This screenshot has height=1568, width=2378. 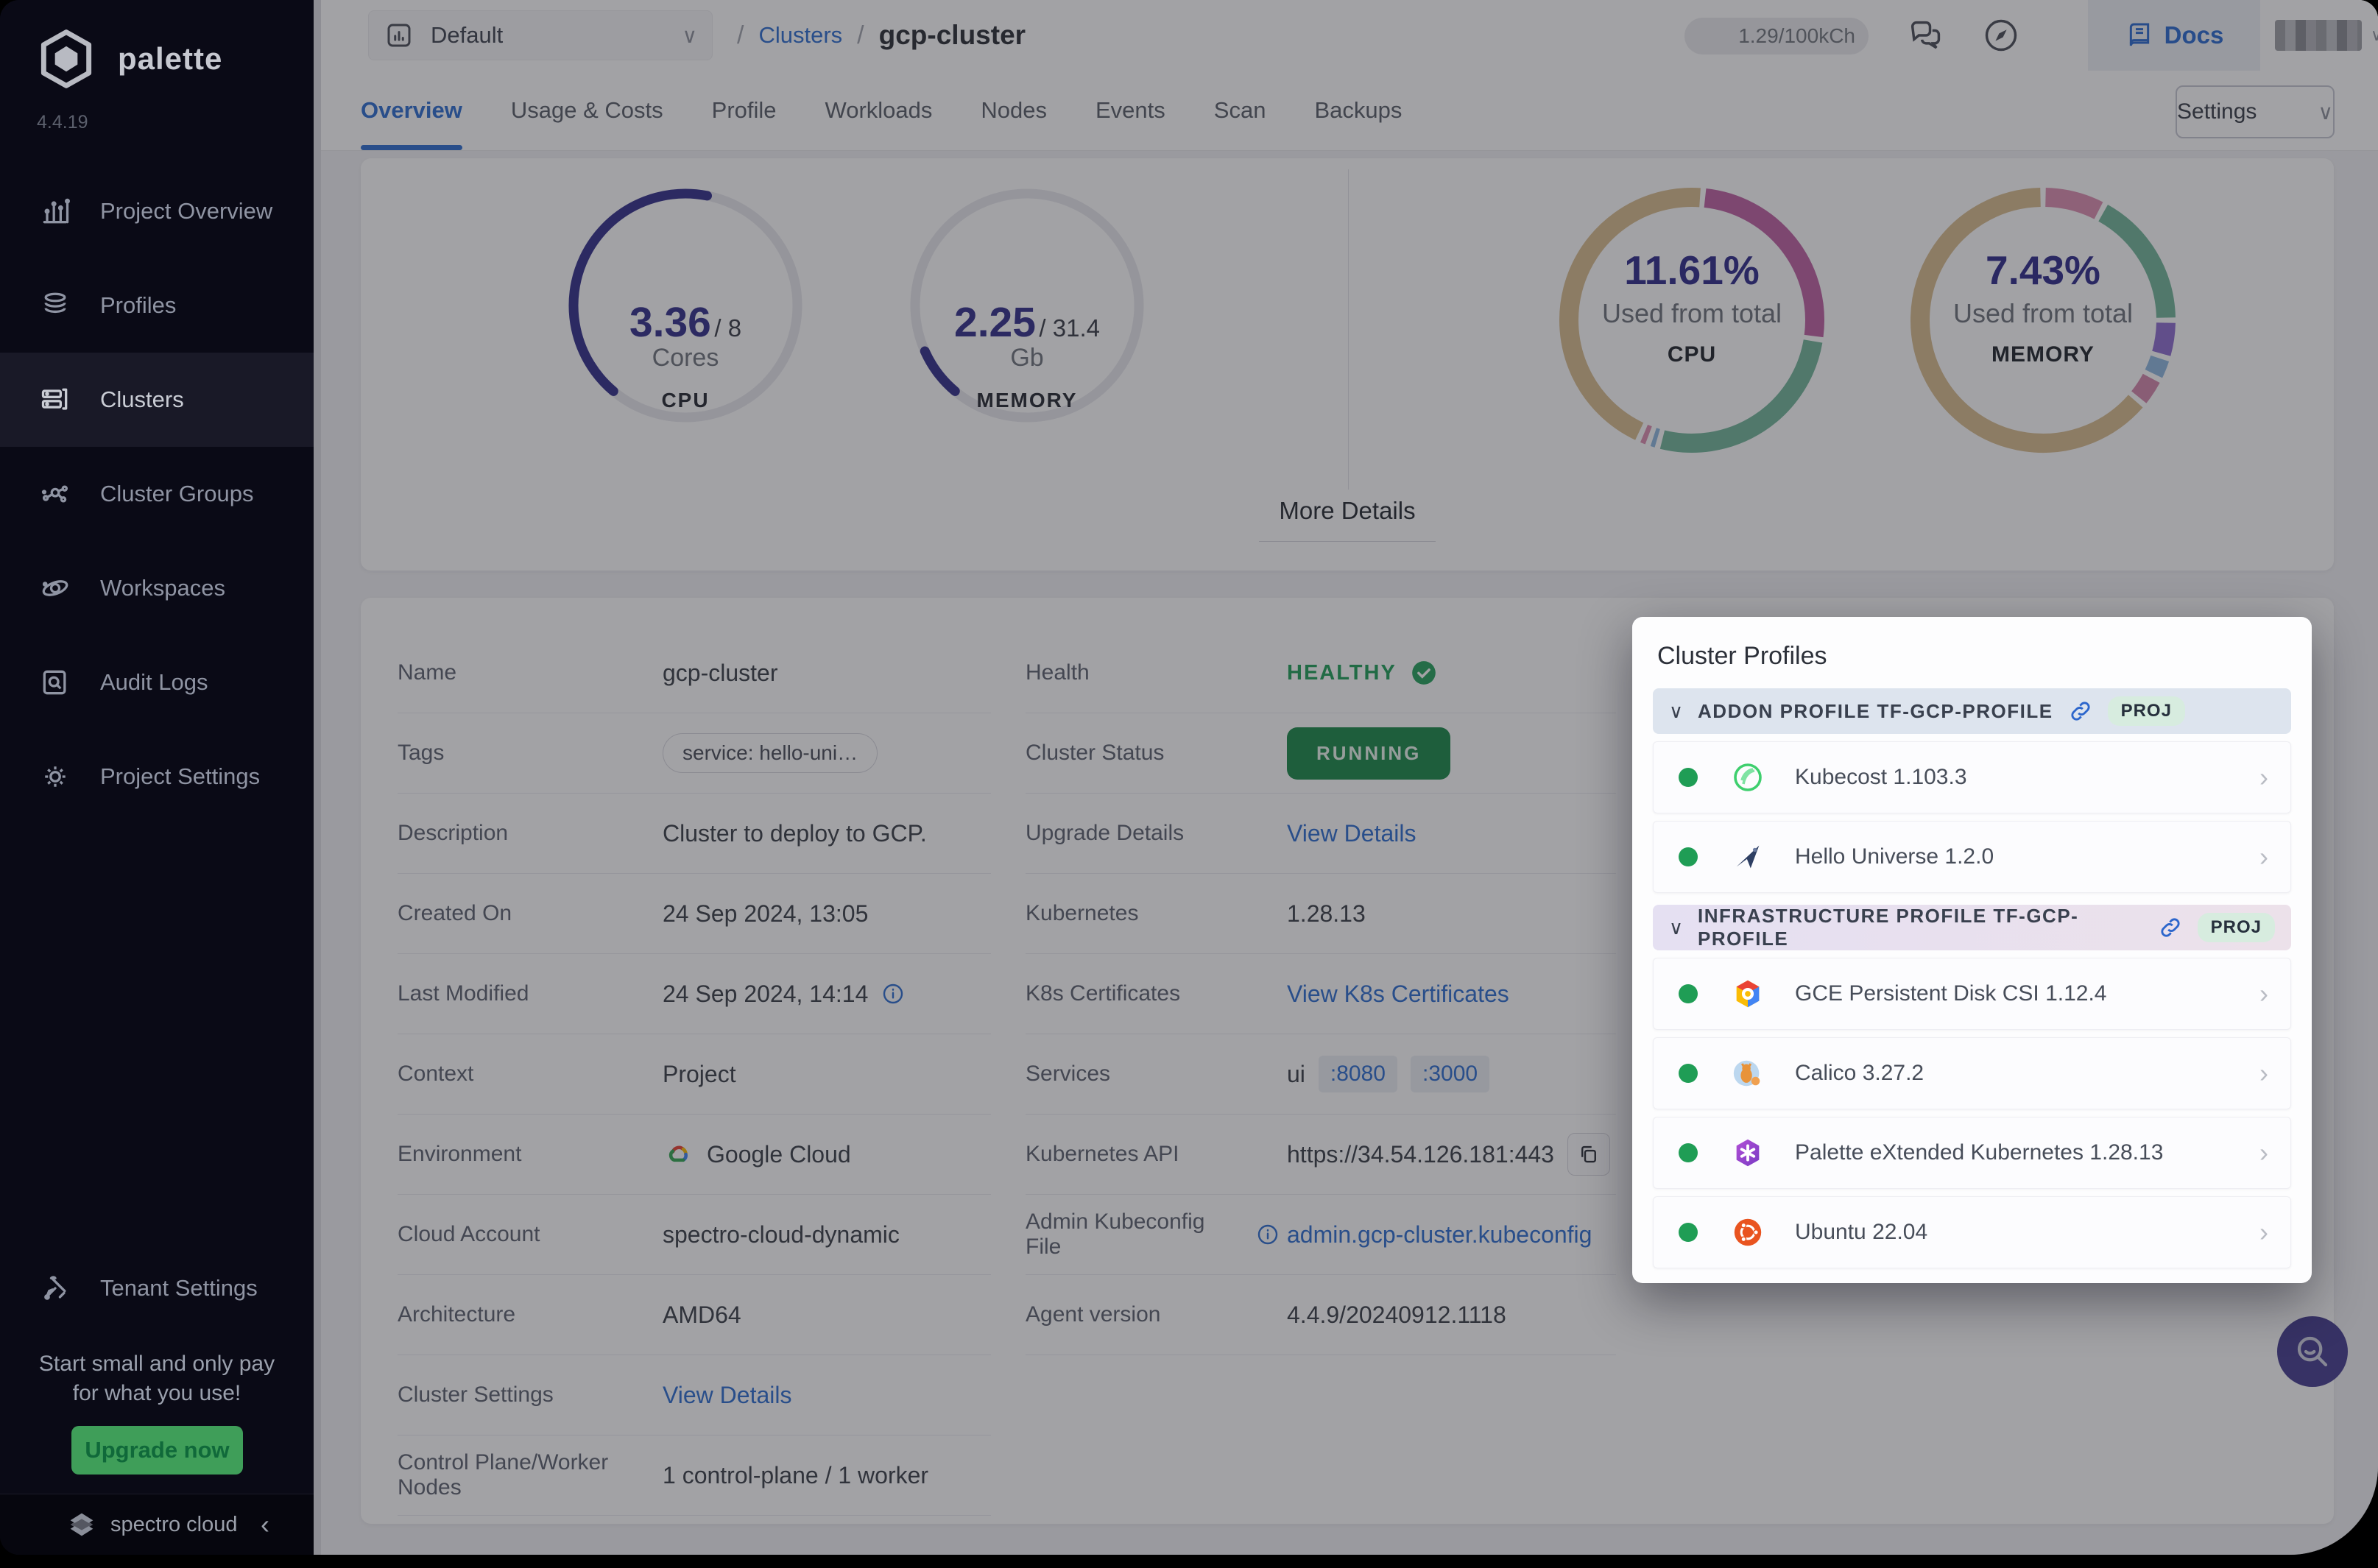 I want to click on network-icon, so click(x=55, y=494).